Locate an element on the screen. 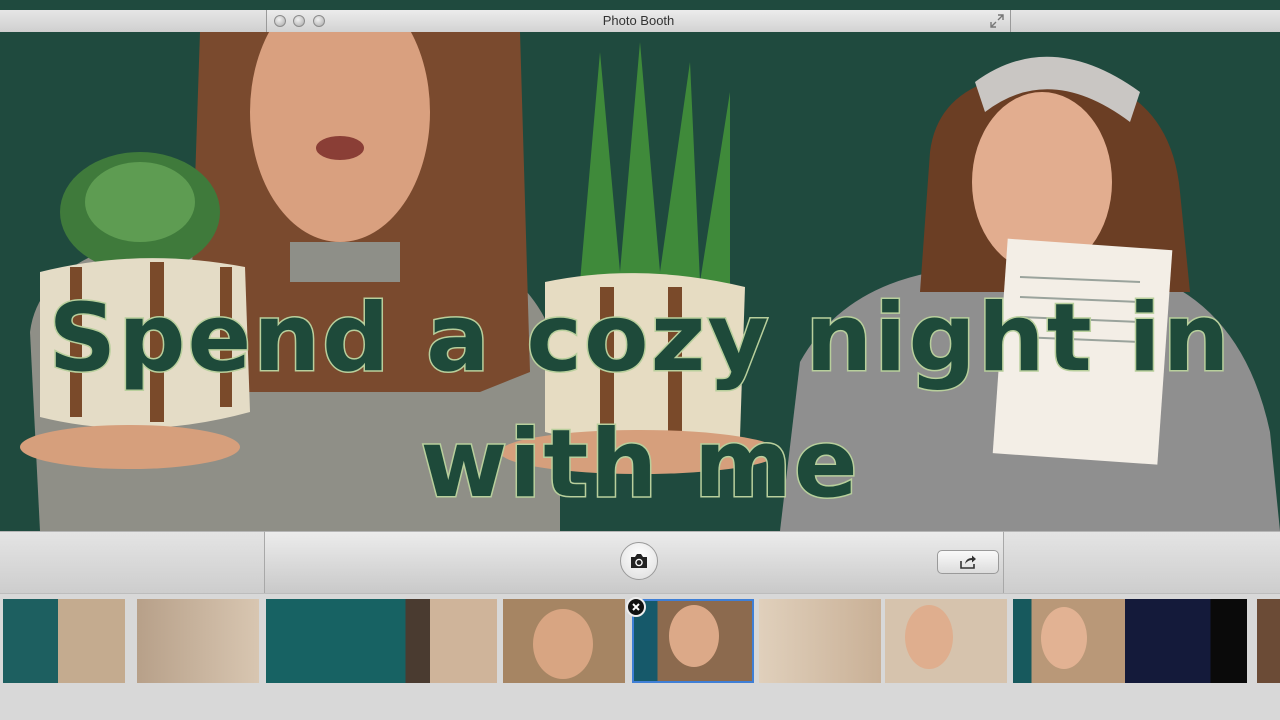 The height and width of the screenshot is (720, 1280). take-photo-button is located at coordinates (639, 561).